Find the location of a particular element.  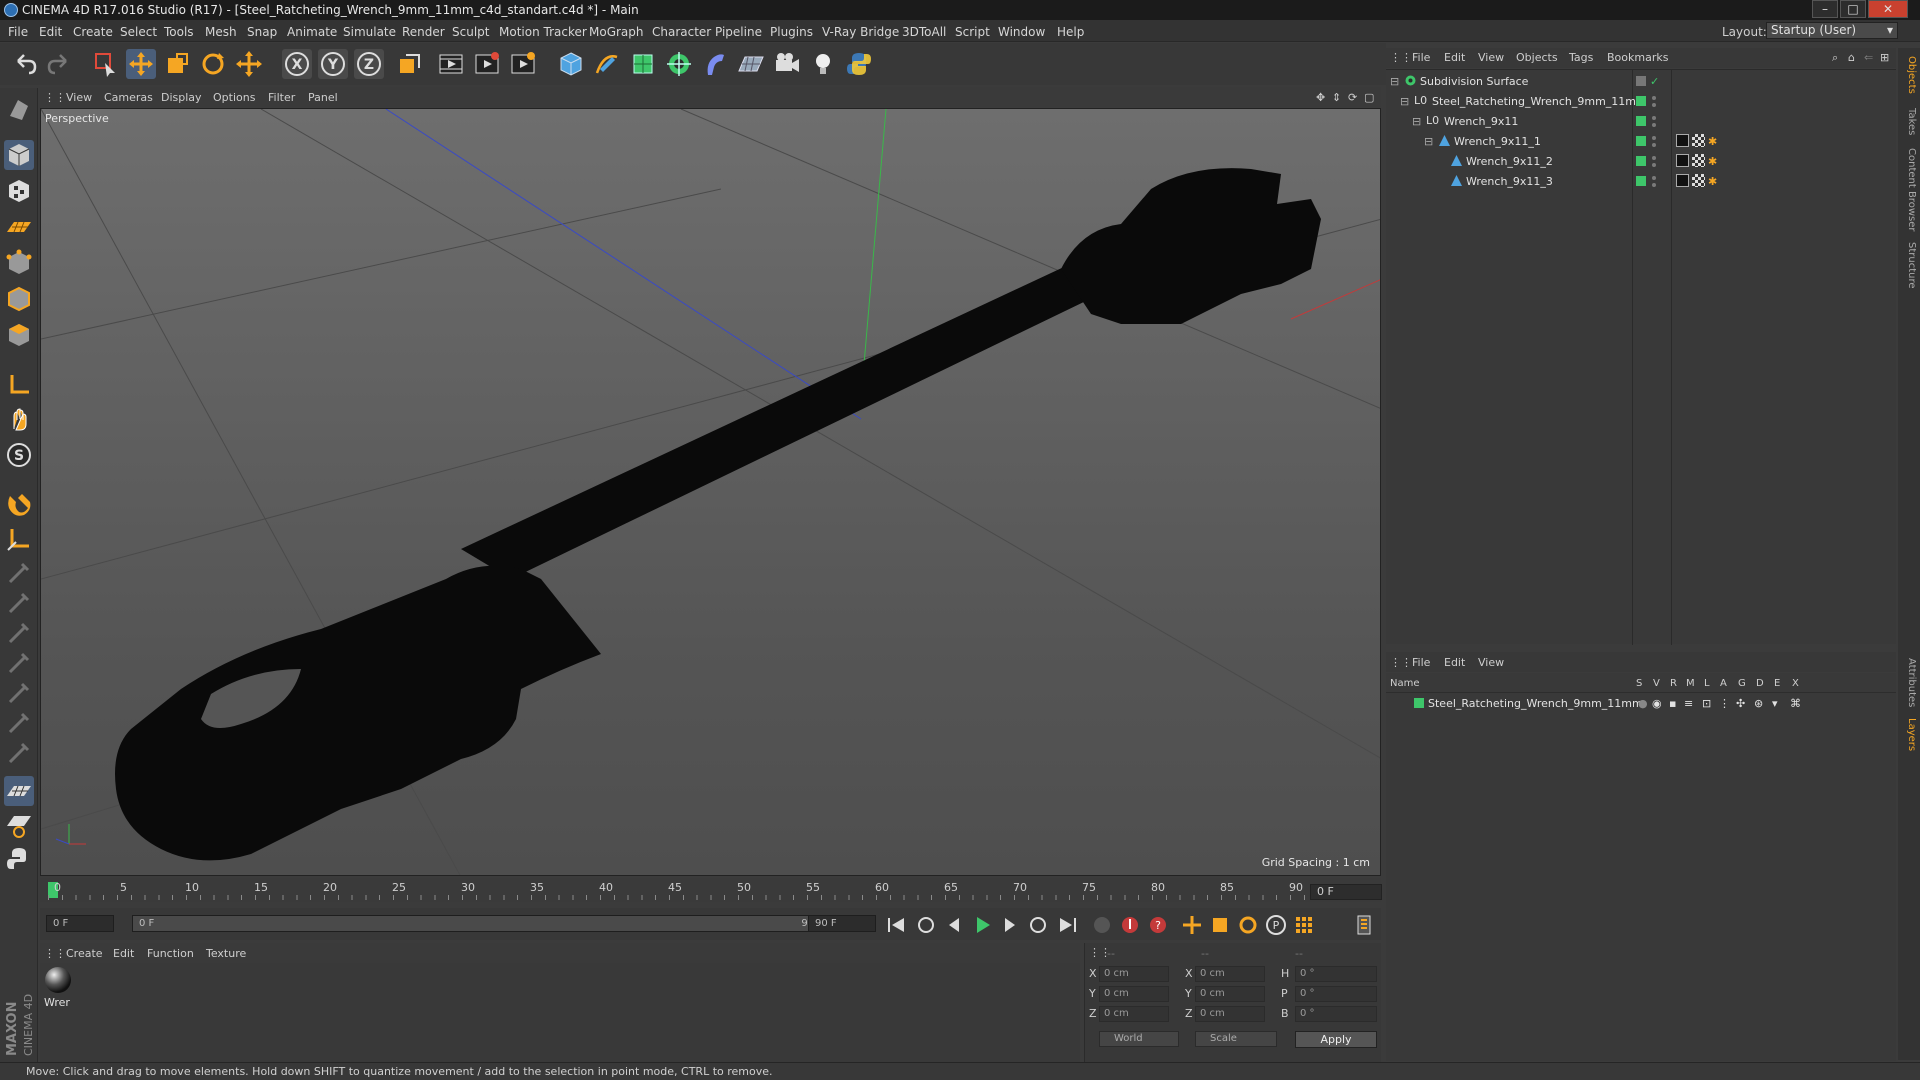

menu-create: Create is located at coordinates (93, 32).